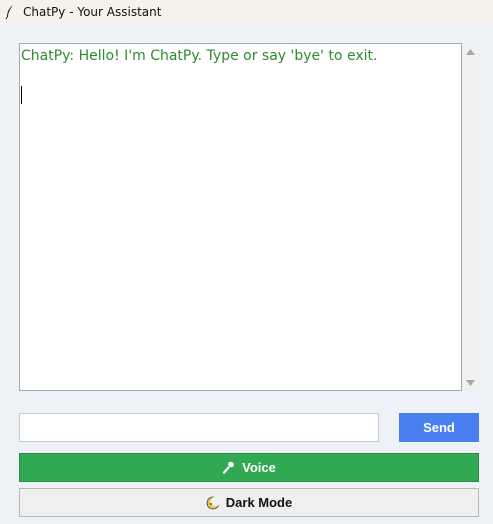 The height and width of the screenshot is (524, 493). I want to click on window-title: ChatPy - Your Assistant, so click(92, 12).